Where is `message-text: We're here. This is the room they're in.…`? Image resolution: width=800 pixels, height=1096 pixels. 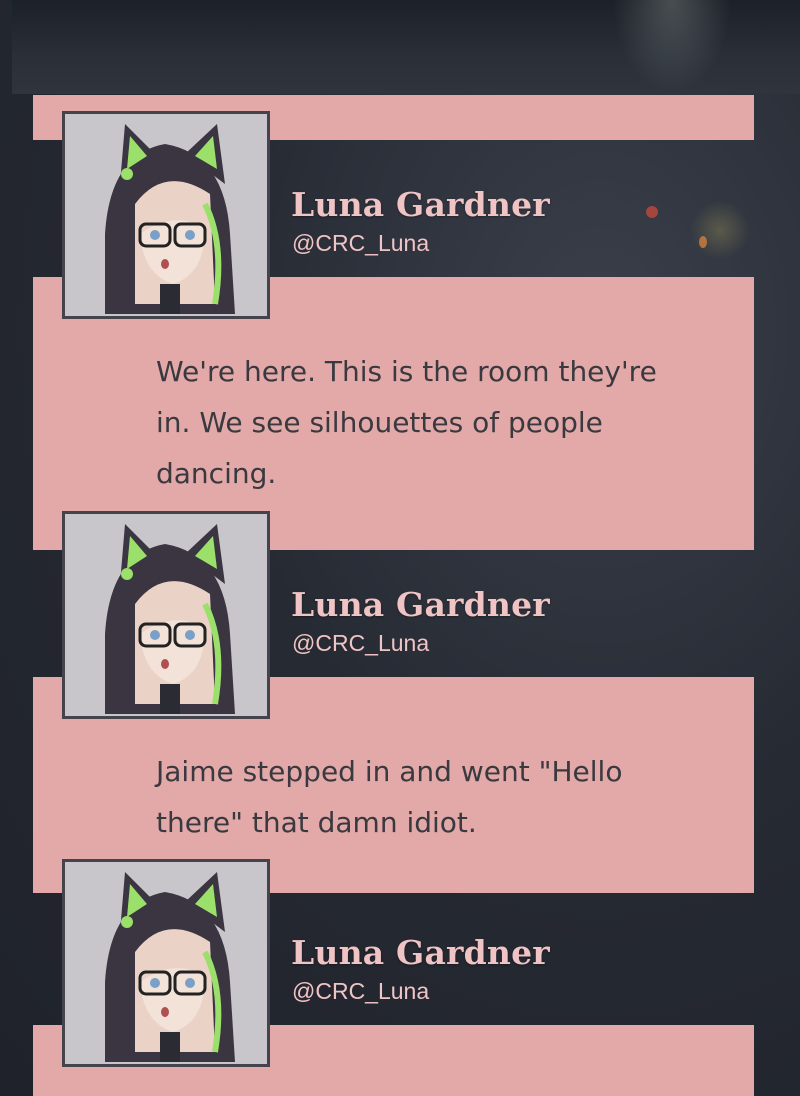
message-text: We're here. This is the room they're in.… is located at coordinates (406, 422).